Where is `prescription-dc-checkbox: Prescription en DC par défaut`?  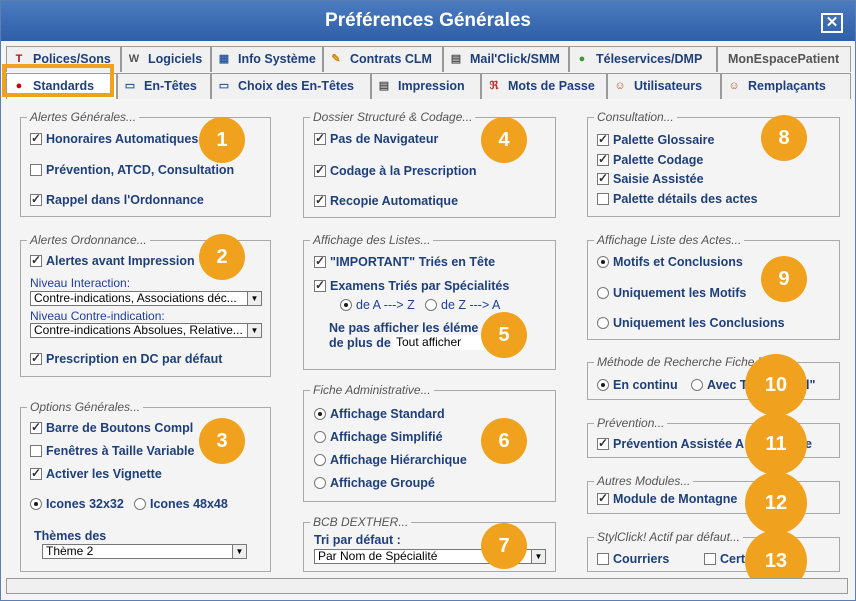
prescription-dc-checkbox: Prescription en DC par défaut is located at coordinates (126, 358).